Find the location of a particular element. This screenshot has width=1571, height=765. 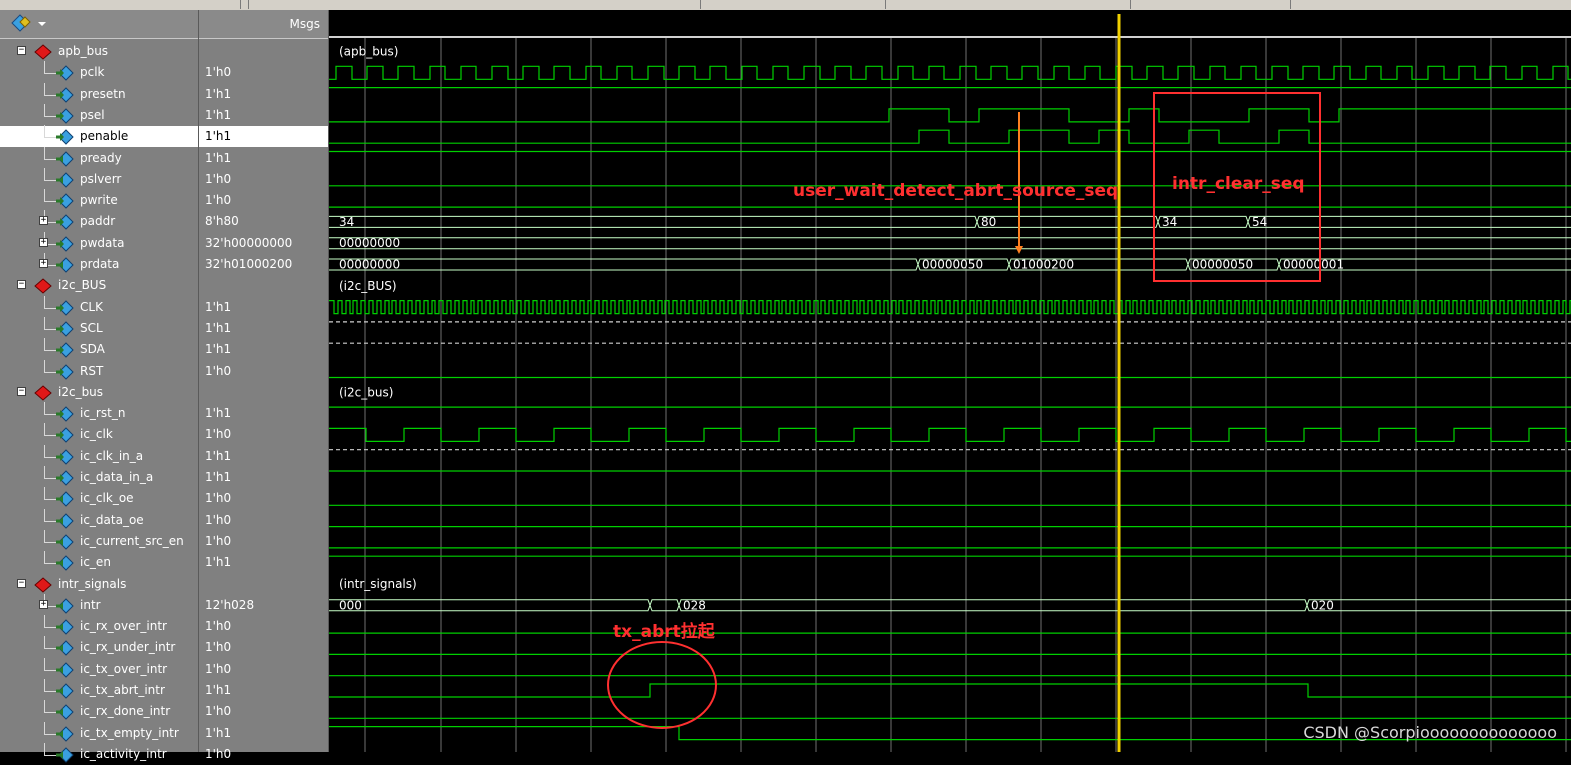

signal-row-RST: RST is located at coordinates (99, 370).